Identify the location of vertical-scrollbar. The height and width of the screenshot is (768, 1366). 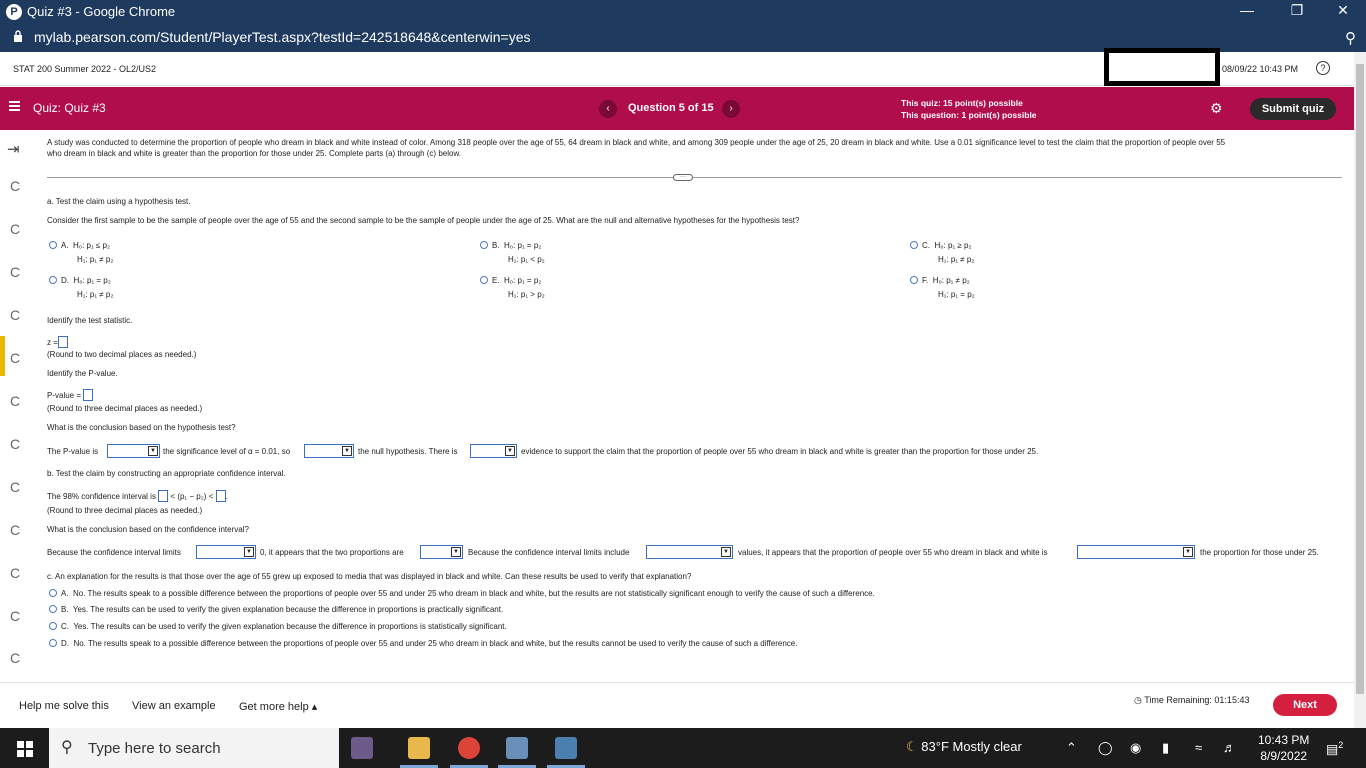
(1360, 390).